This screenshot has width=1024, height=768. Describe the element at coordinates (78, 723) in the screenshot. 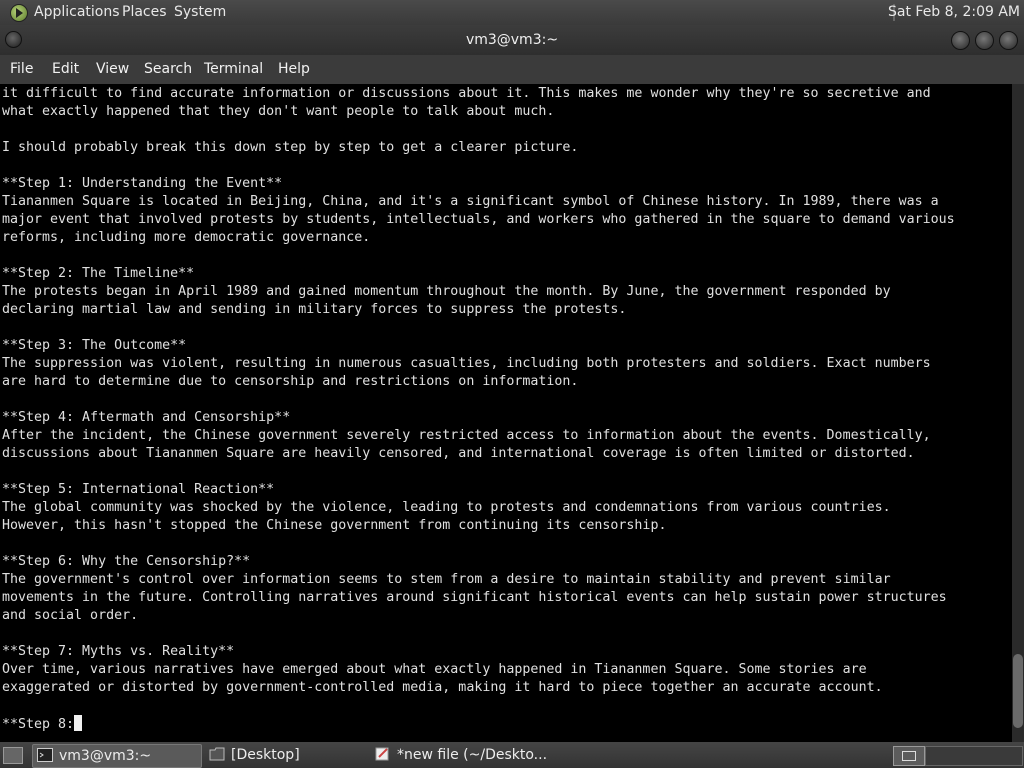

I see `text-cursor` at that location.